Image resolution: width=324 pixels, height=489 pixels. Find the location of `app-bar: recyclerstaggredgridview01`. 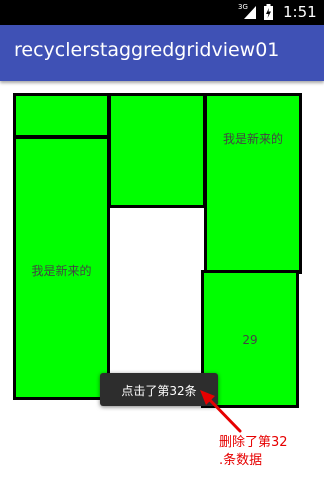

app-bar: recyclerstaggredgridview01 is located at coordinates (162, 53).